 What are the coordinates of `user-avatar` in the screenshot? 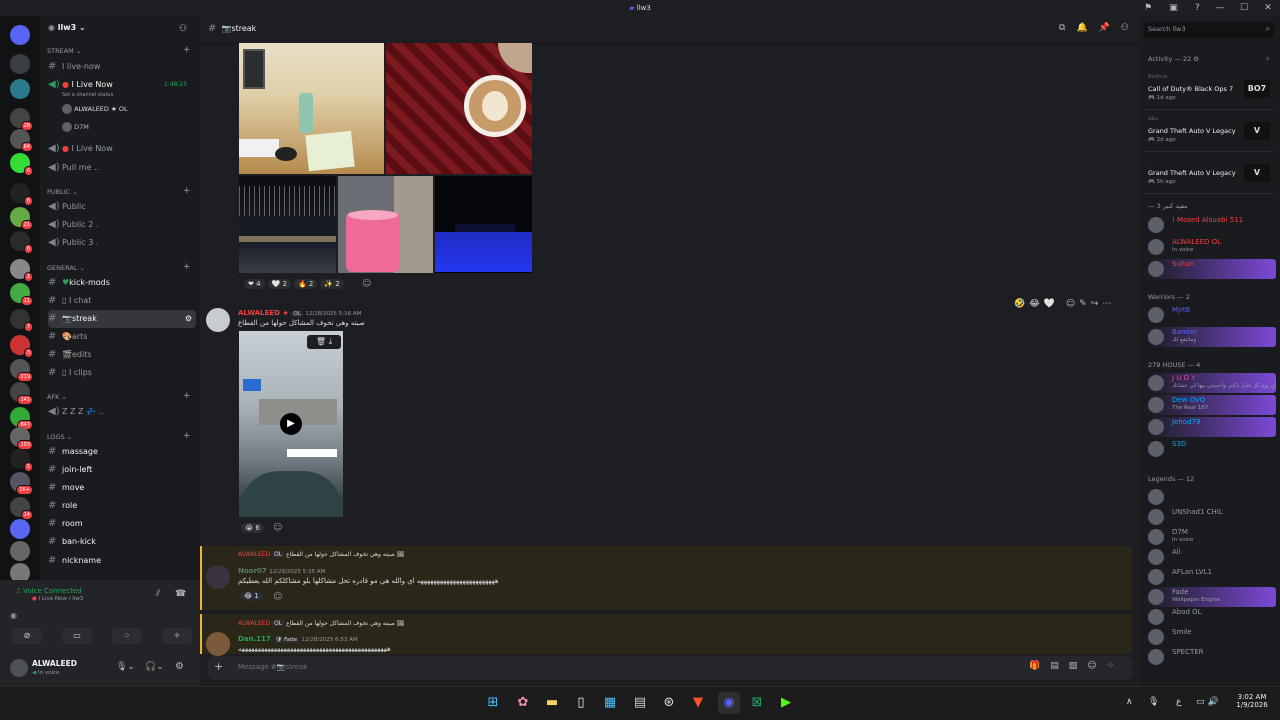 It's located at (19, 668).